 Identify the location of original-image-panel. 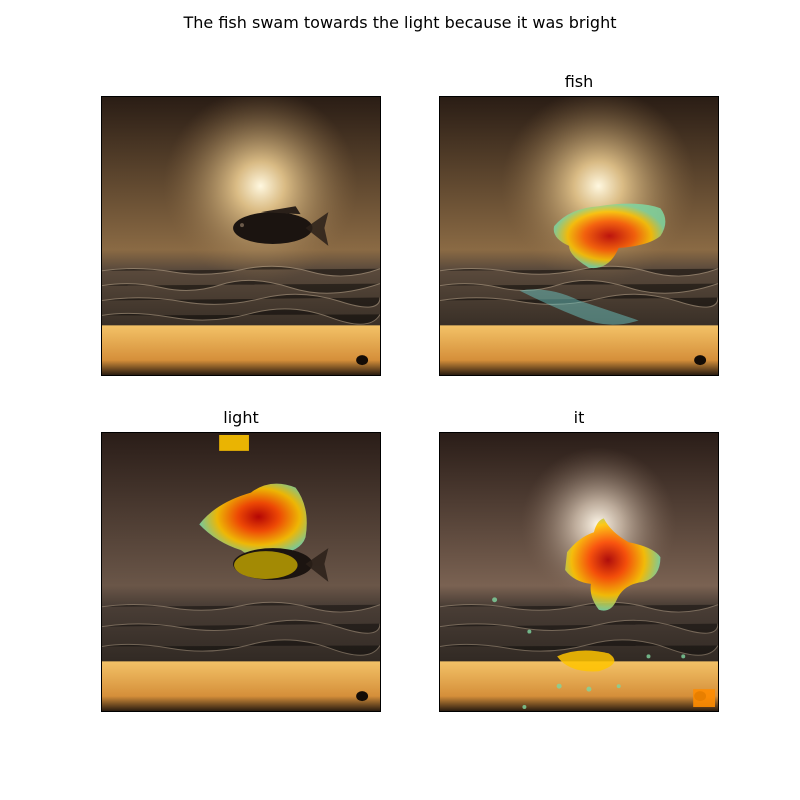
(241, 236).